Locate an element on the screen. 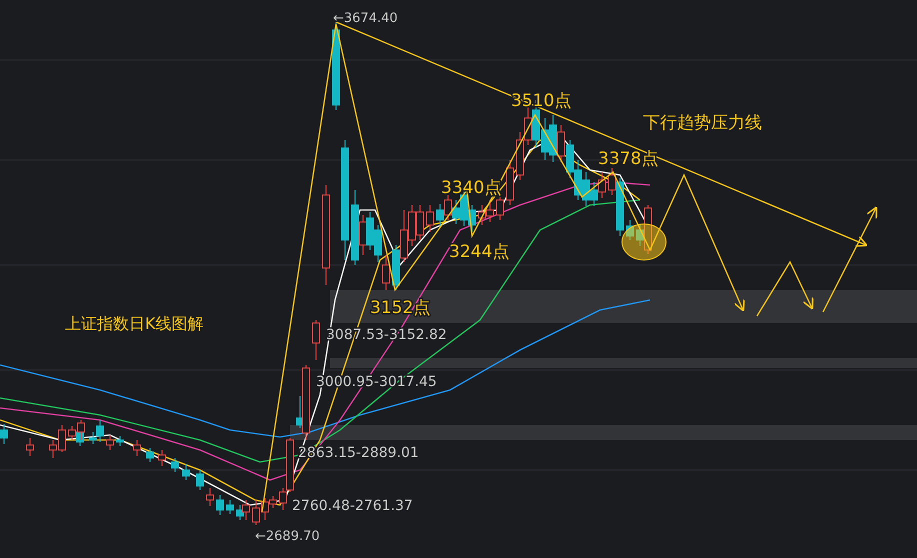 The height and width of the screenshot is (558, 917). price-point-label: 3152点 is located at coordinates (400, 308).